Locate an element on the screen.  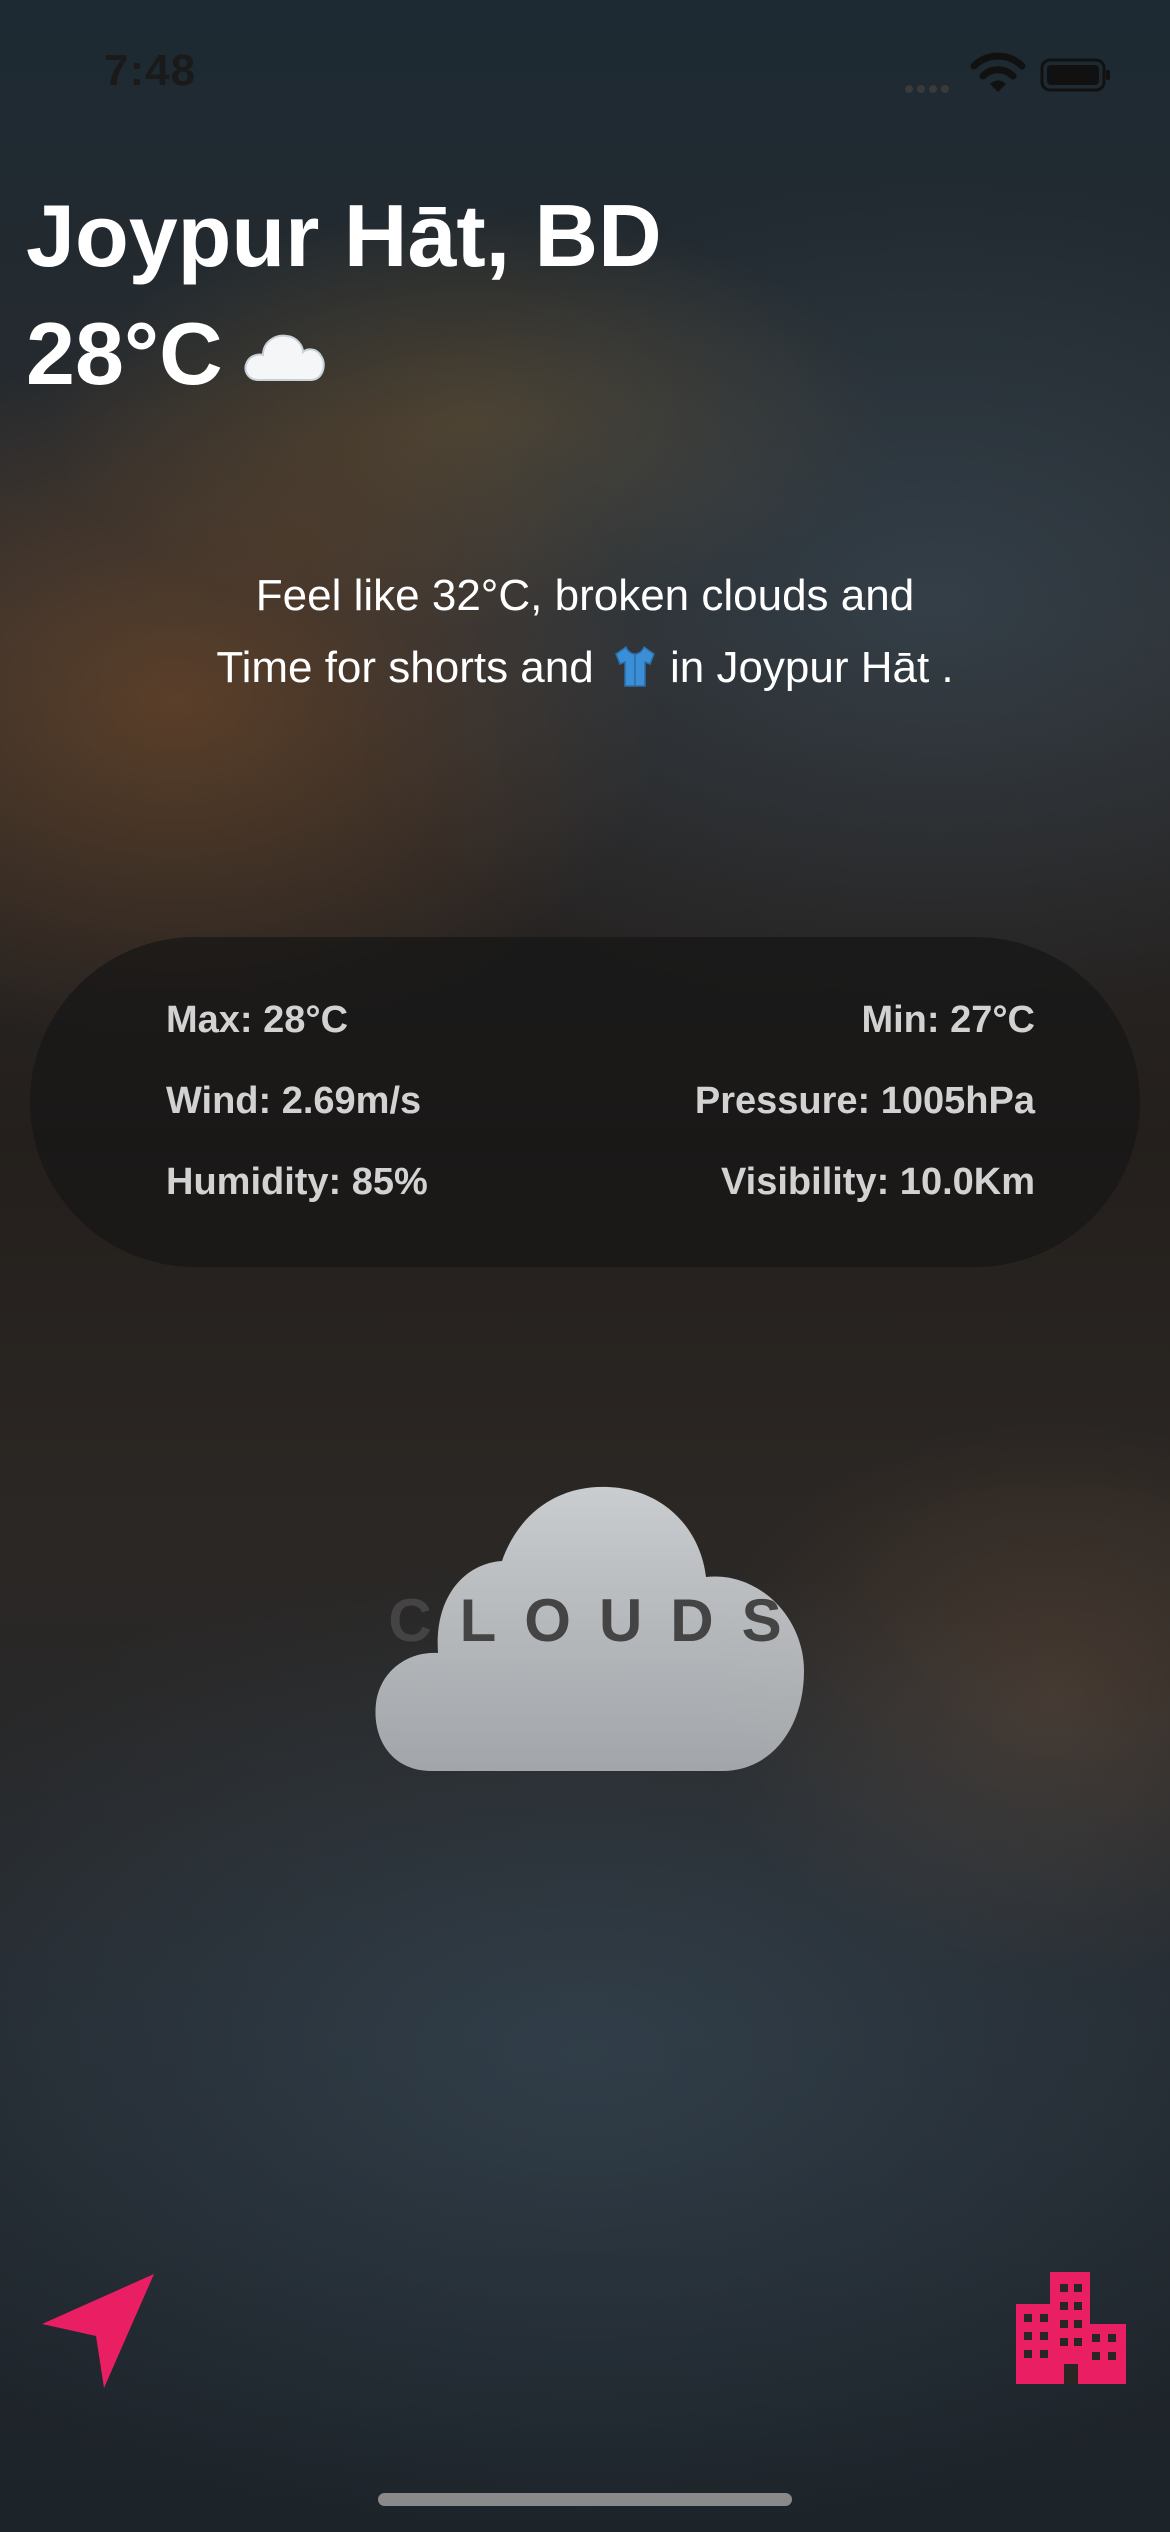
current-temperature-row: 28°C is located at coordinates (177, 354).